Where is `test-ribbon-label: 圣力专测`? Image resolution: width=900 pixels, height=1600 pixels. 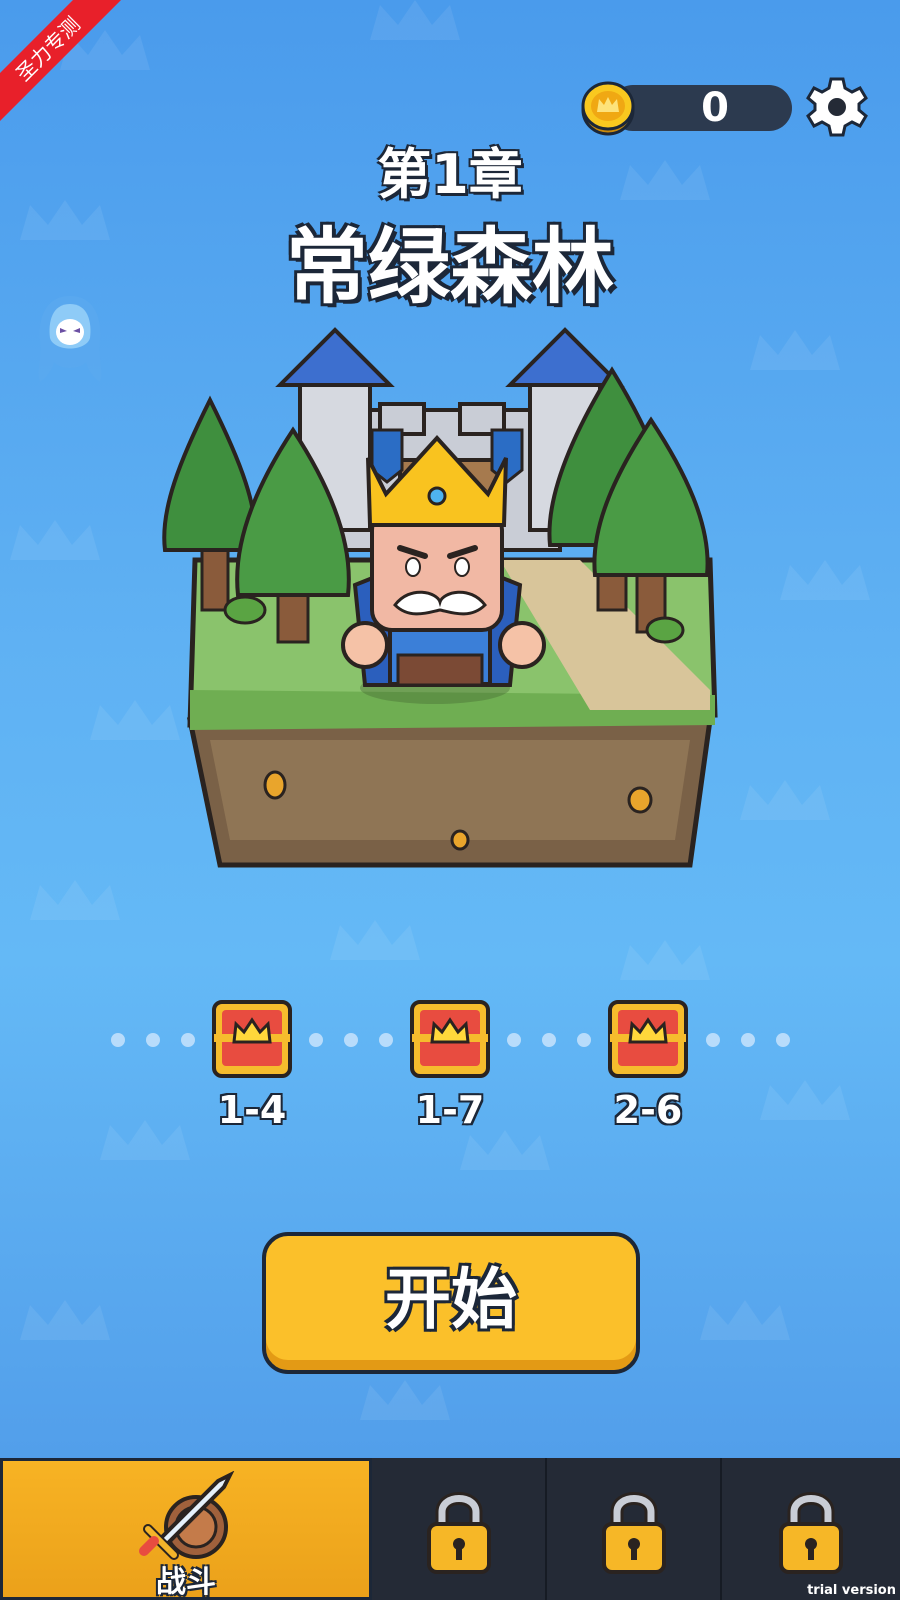 test-ribbon-label: 圣力专测 is located at coordinates (65, 65).